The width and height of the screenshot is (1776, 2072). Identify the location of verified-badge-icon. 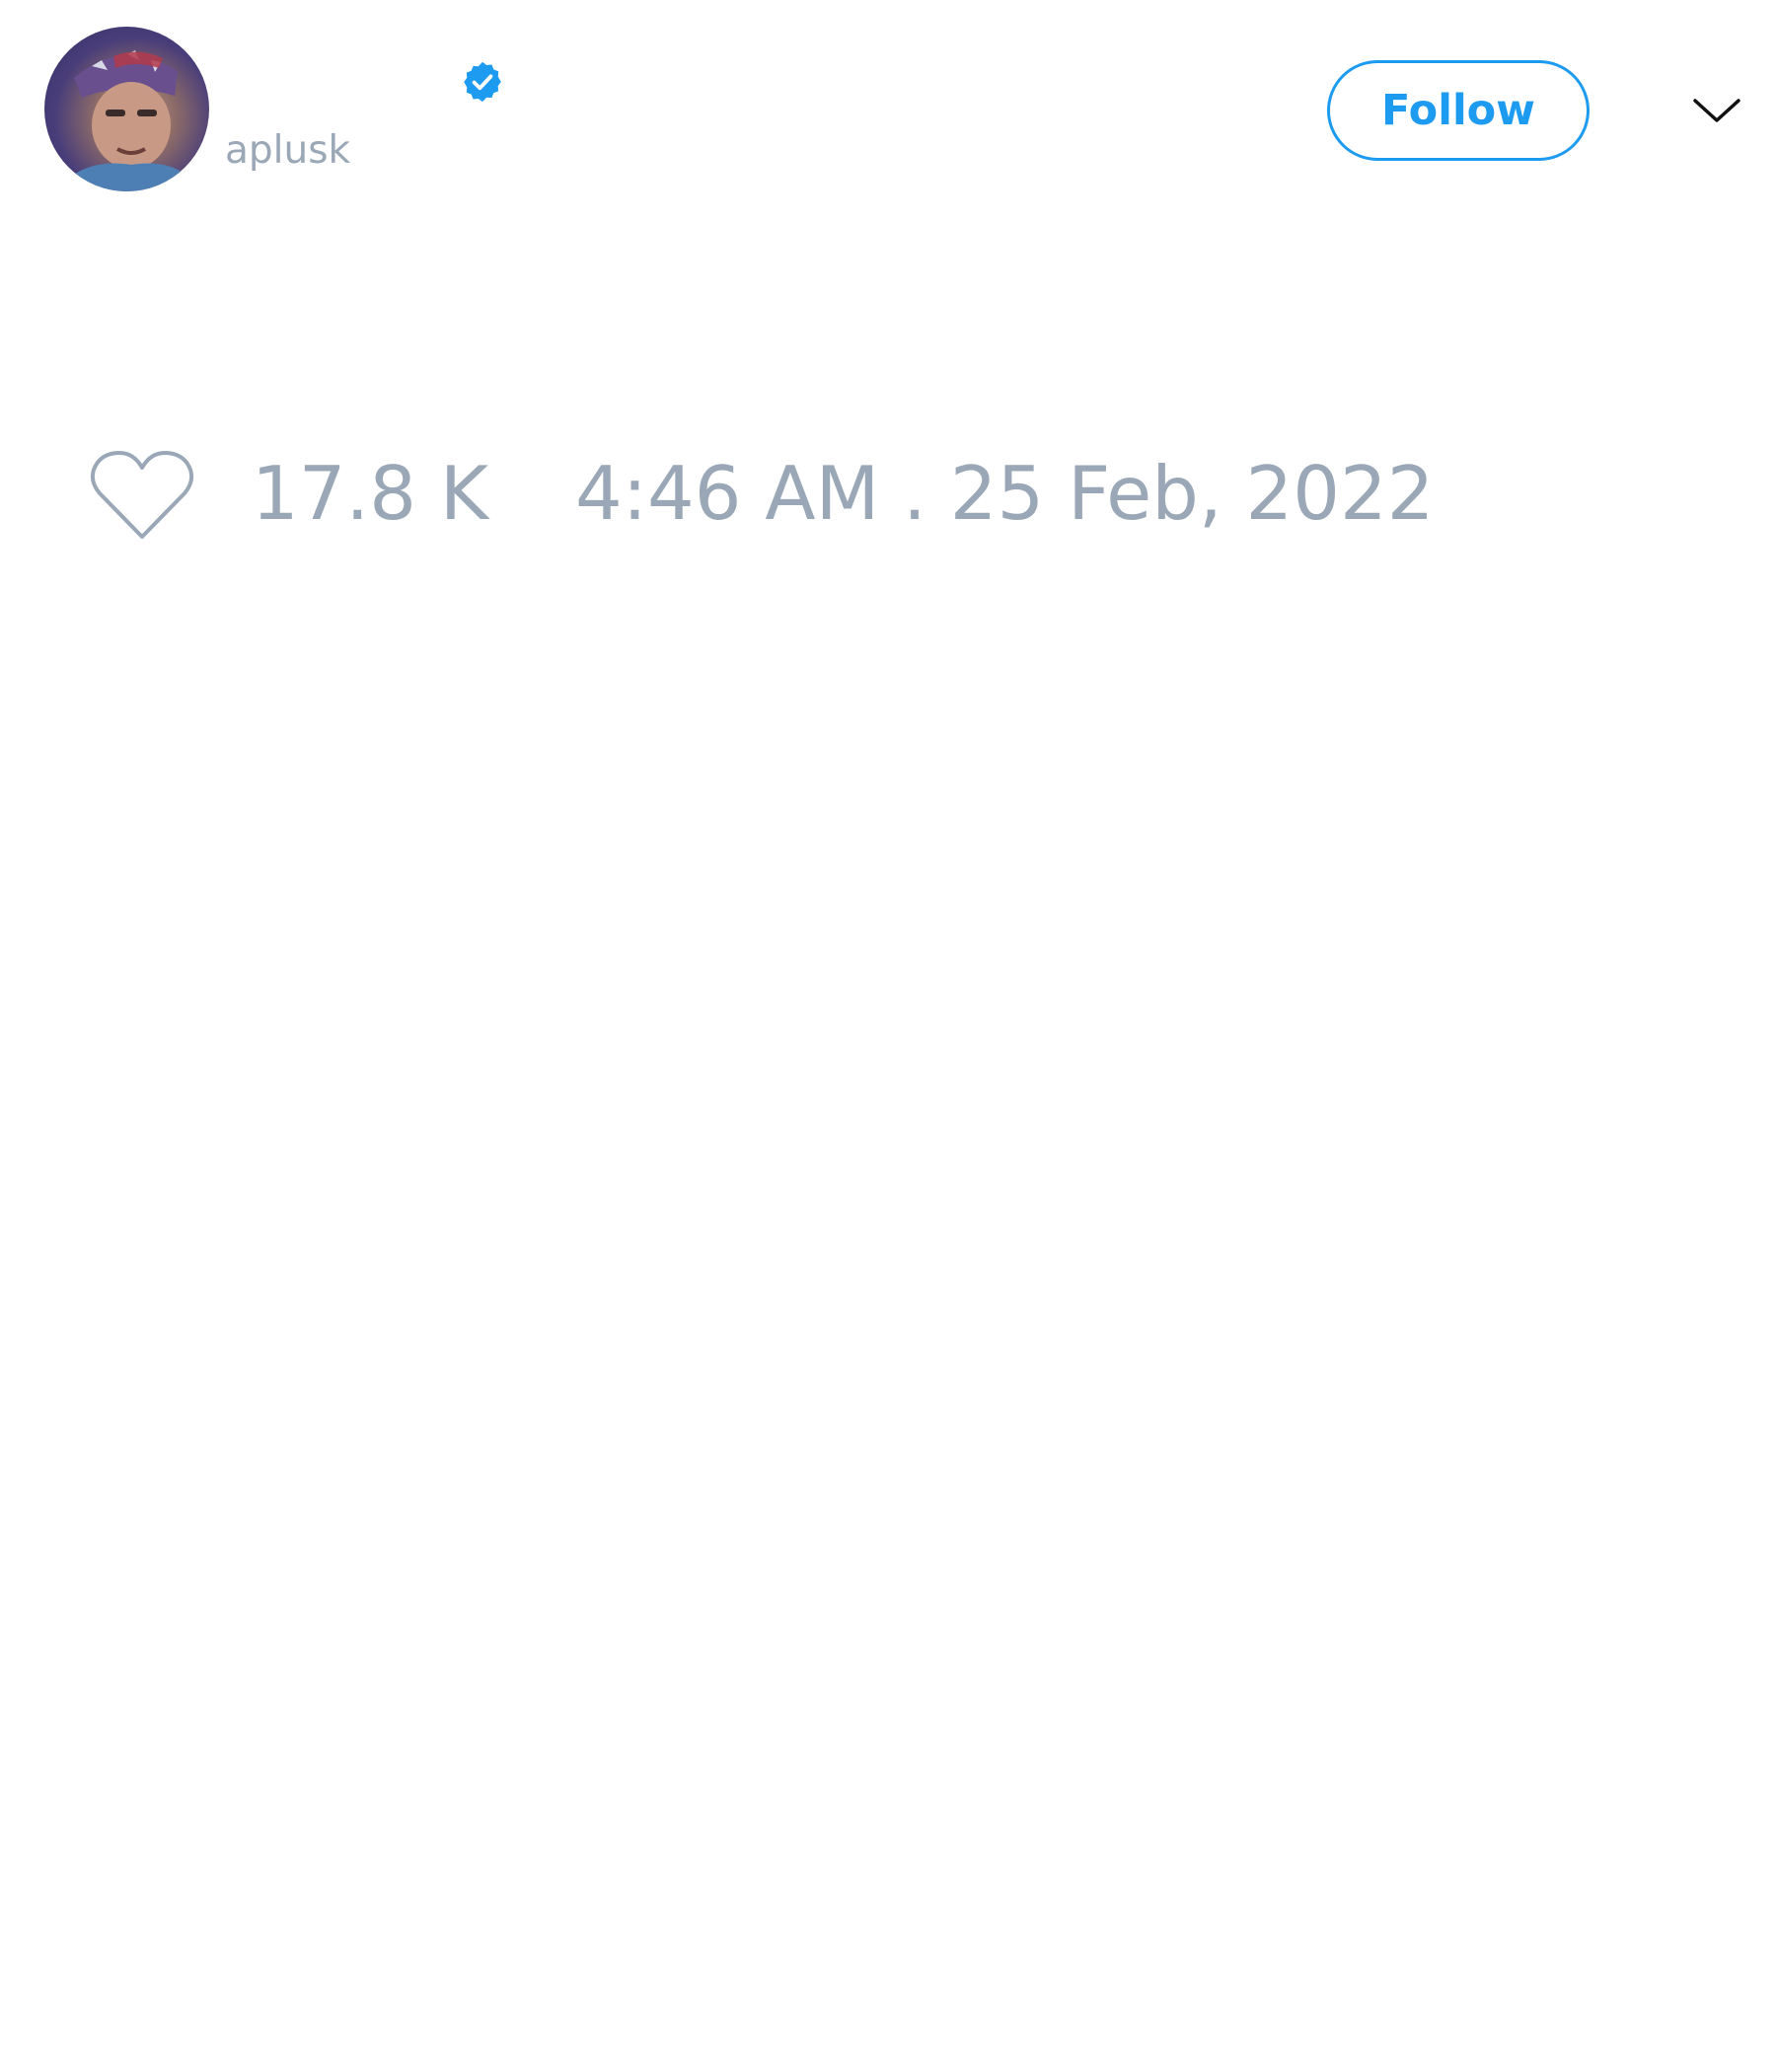
(483, 82).